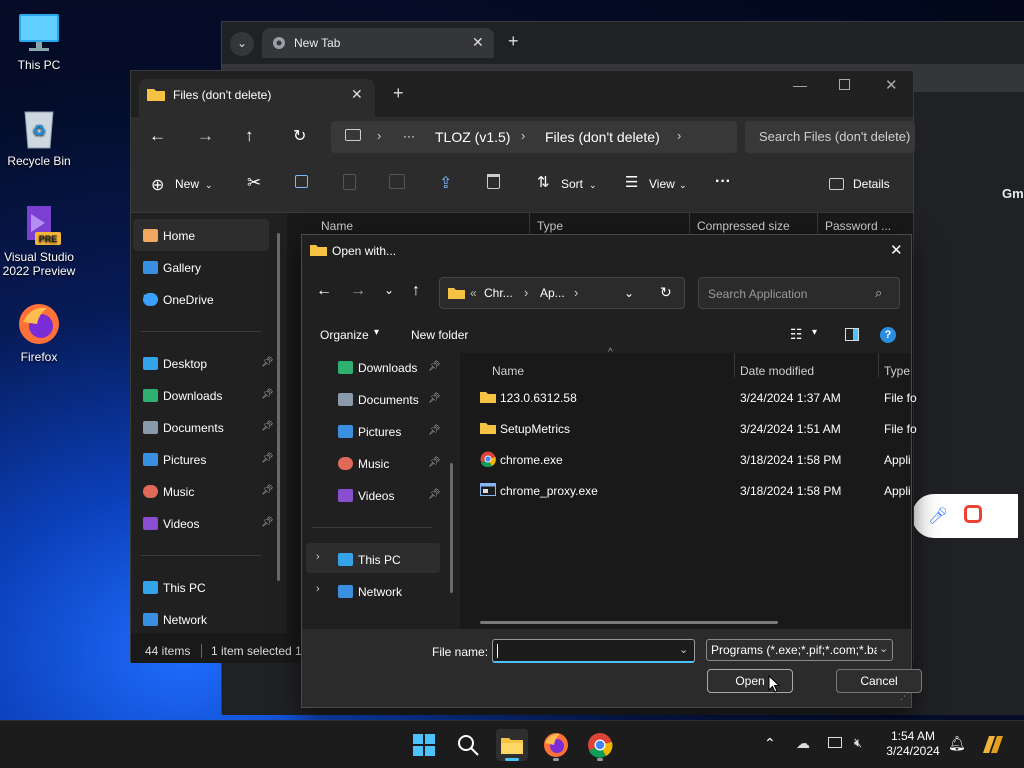  Describe the element at coordinates (208, 396) in the screenshot. I see `sidebar-item-downloads: Downloads 📌︎` at that location.